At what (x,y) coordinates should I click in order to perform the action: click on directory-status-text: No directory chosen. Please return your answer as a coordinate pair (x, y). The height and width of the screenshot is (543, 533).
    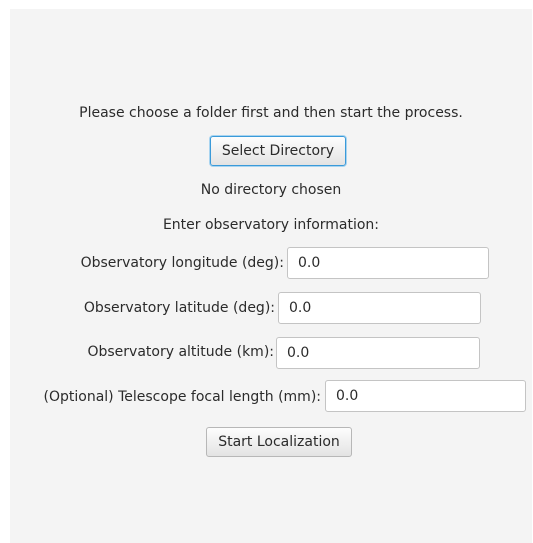
    Looking at the image, I should click on (271, 190).